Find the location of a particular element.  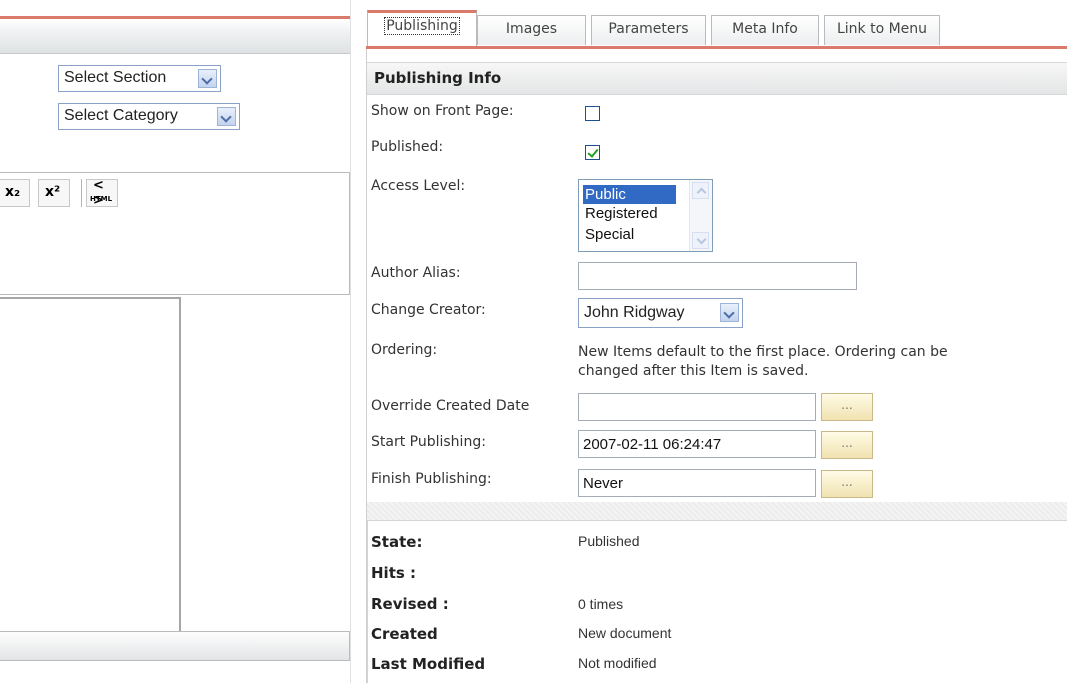

author-alias-input is located at coordinates (717, 276).